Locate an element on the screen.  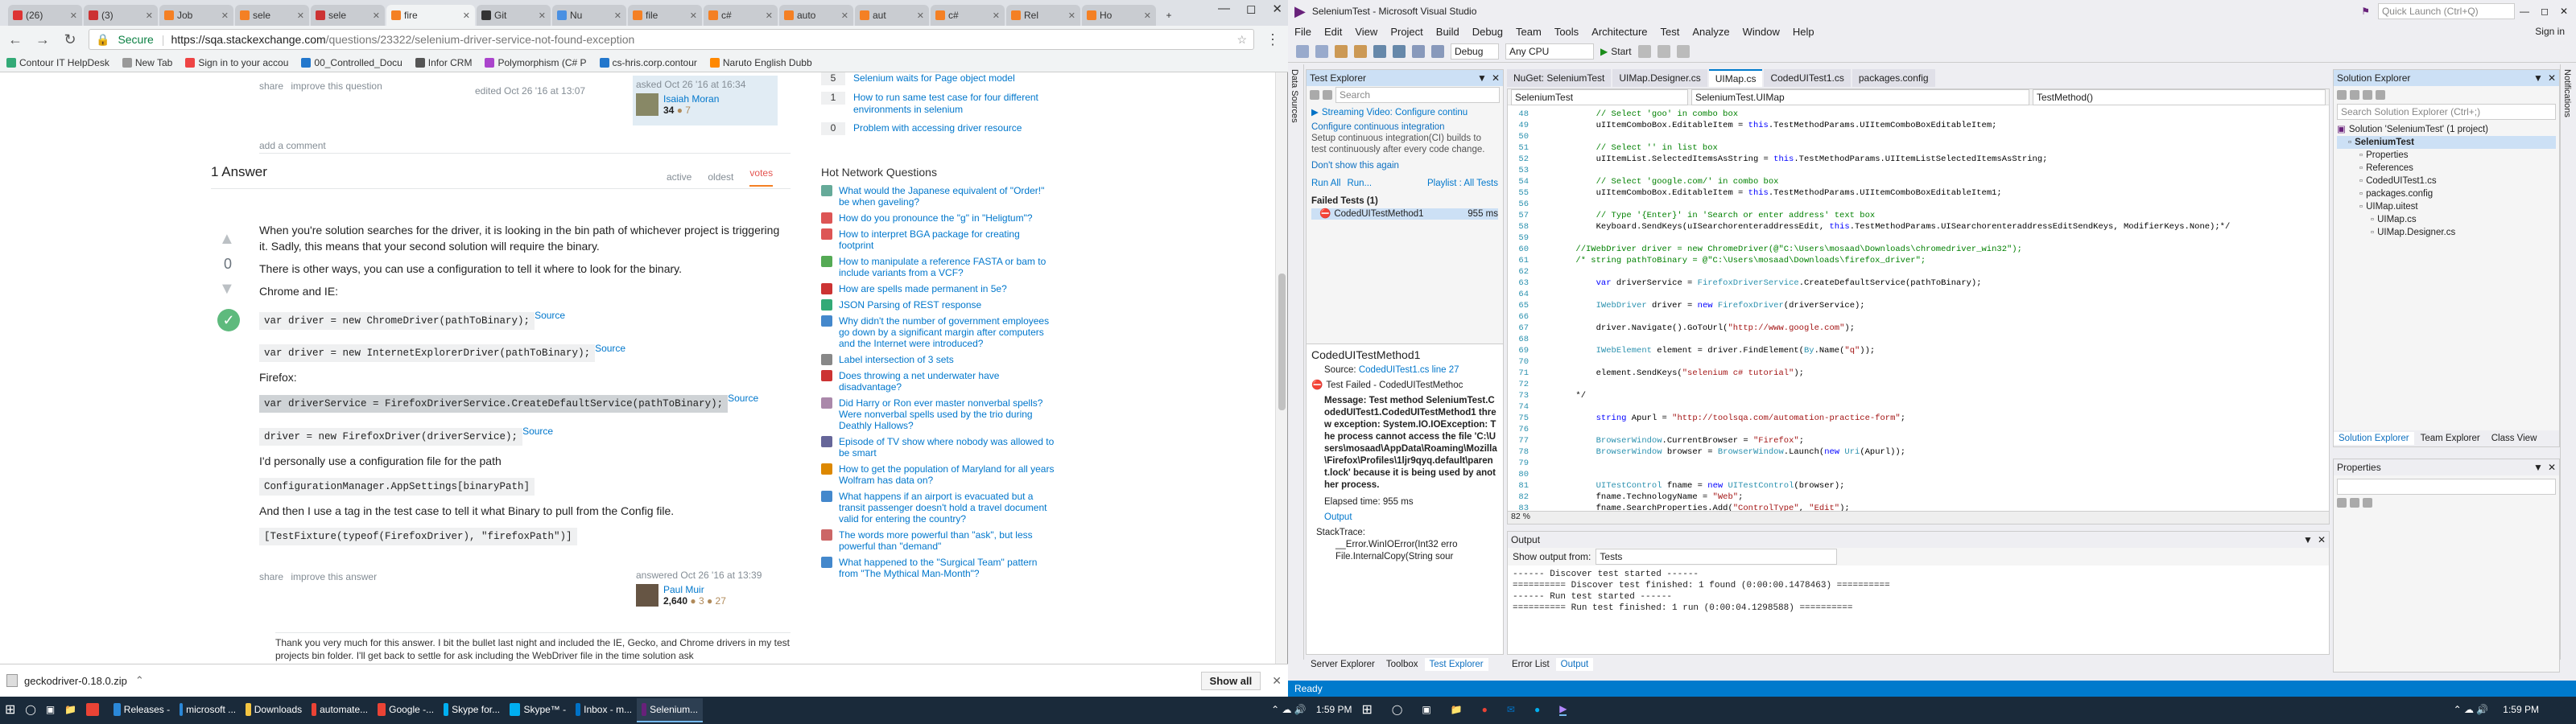
edited-info: edited Oct 26 '16 at 13:07 is located at coordinates (530, 91).